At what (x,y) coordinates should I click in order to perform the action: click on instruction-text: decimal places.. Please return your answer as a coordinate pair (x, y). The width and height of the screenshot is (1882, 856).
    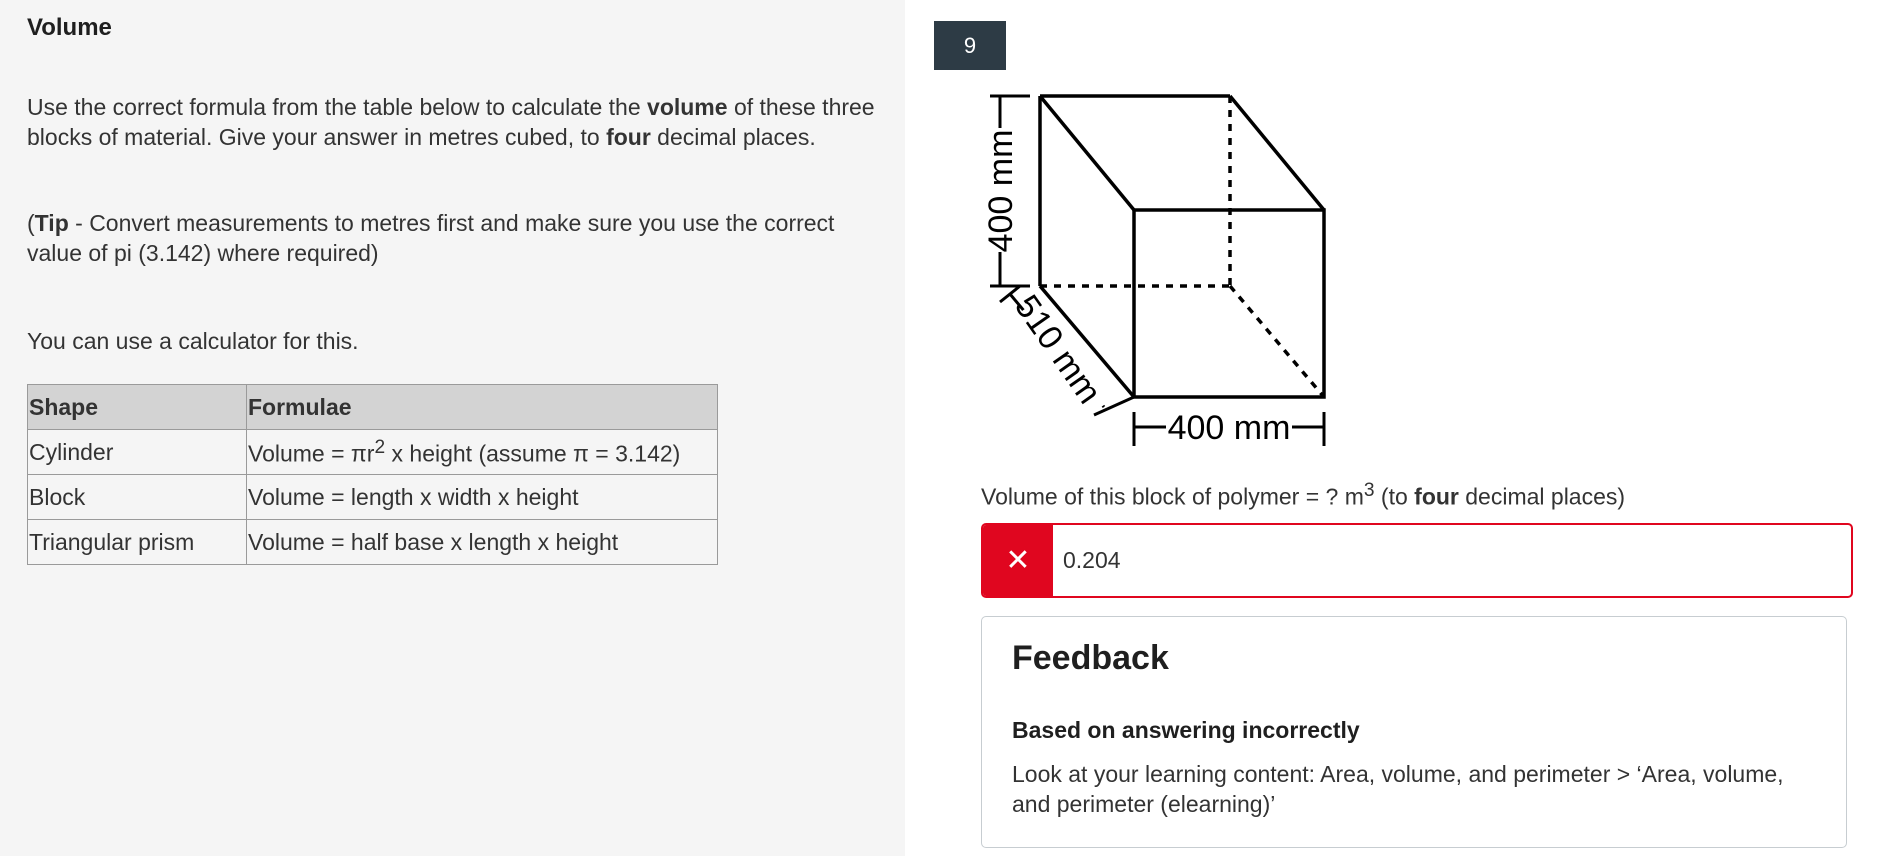
    Looking at the image, I should click on (733, 137).